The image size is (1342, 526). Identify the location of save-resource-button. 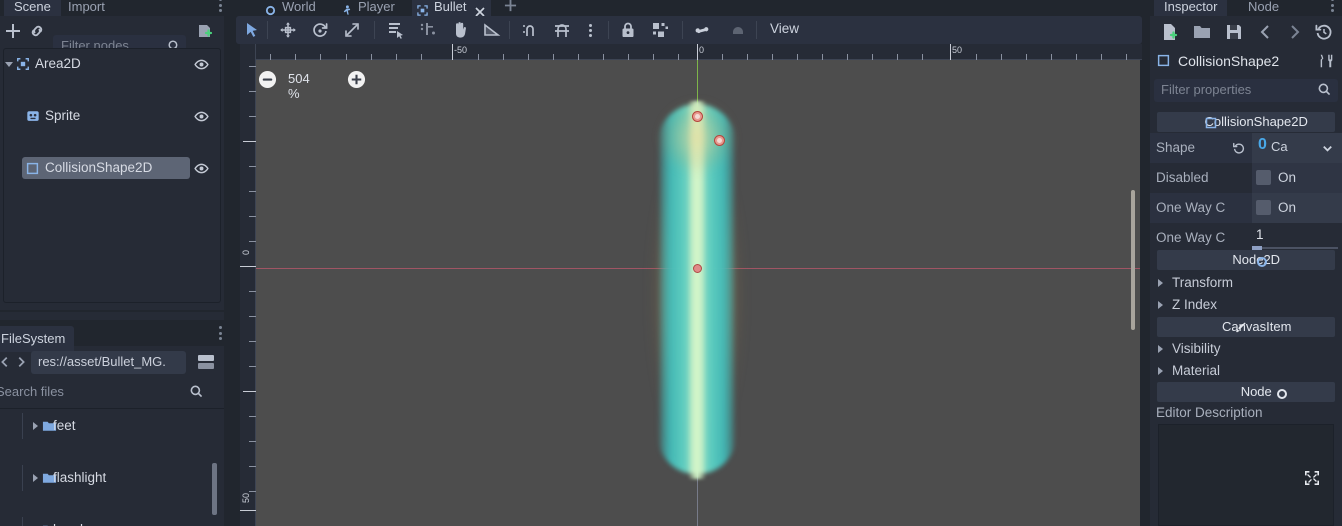
(1234, 32).